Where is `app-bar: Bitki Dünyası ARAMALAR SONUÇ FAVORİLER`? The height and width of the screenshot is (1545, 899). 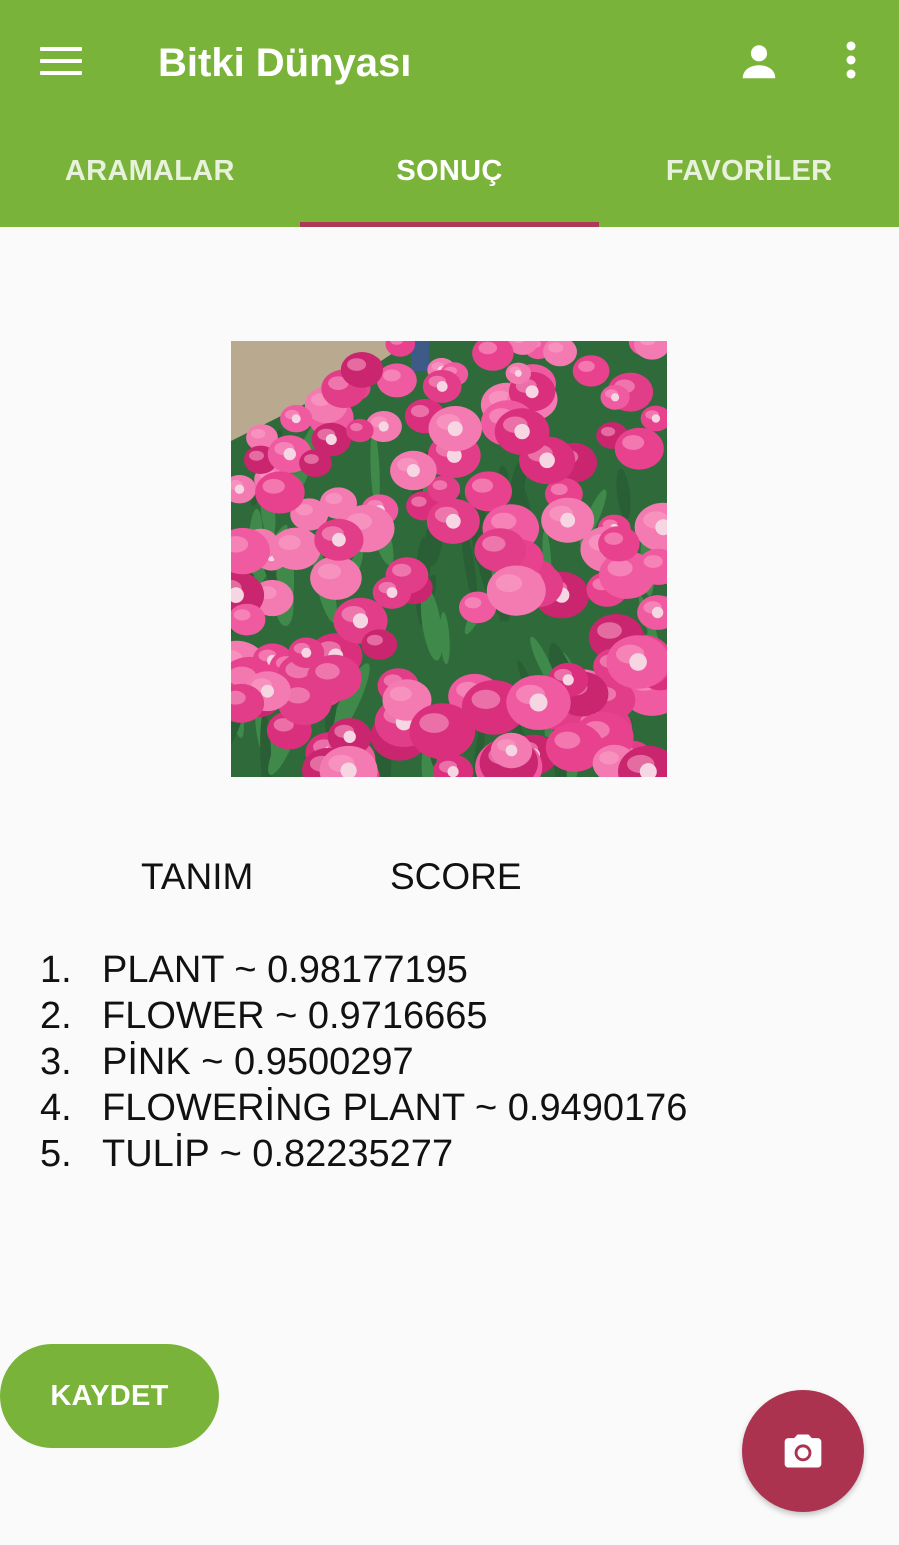
app-bar: Bitki Dünyası ARAMALAR SONUÇ FAVORİLER is located at coordinates (449, 113).